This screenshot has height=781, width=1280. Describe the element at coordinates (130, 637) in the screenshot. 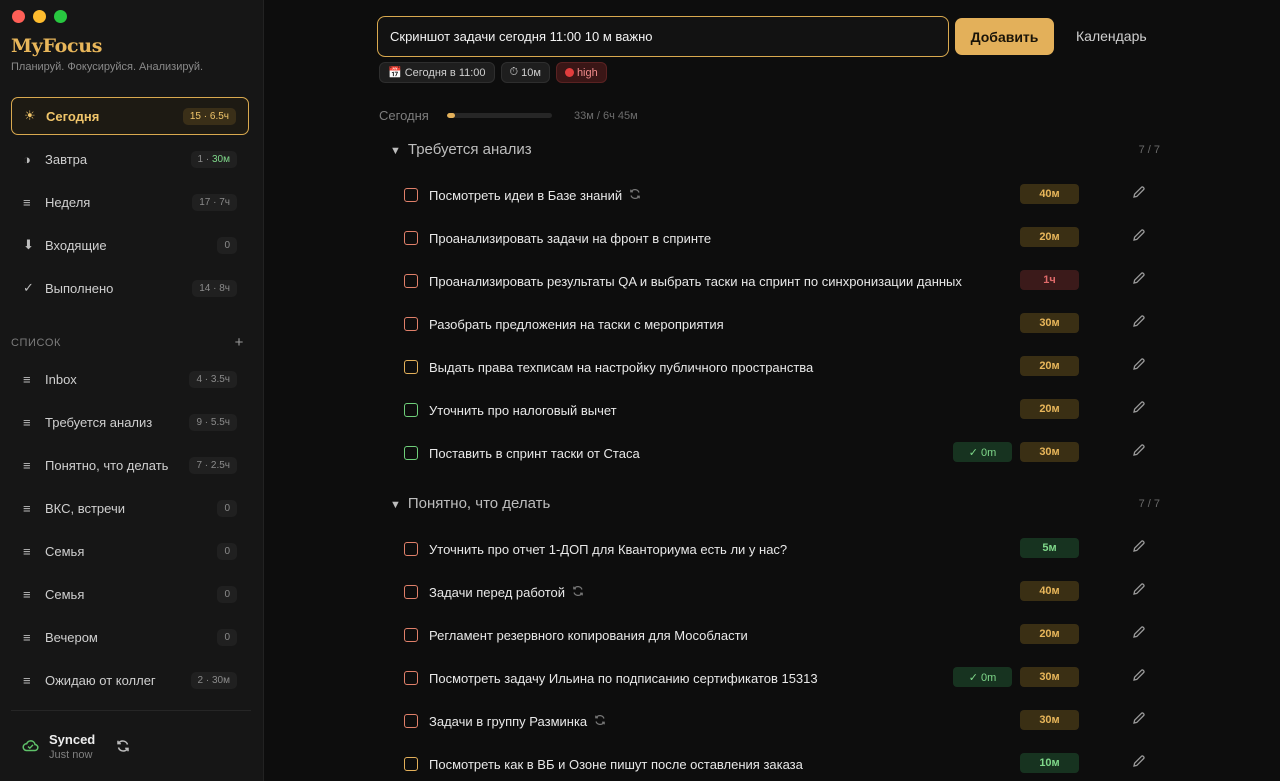

I see `sidebar-list-6: ≡ Вечером 0` at that location.